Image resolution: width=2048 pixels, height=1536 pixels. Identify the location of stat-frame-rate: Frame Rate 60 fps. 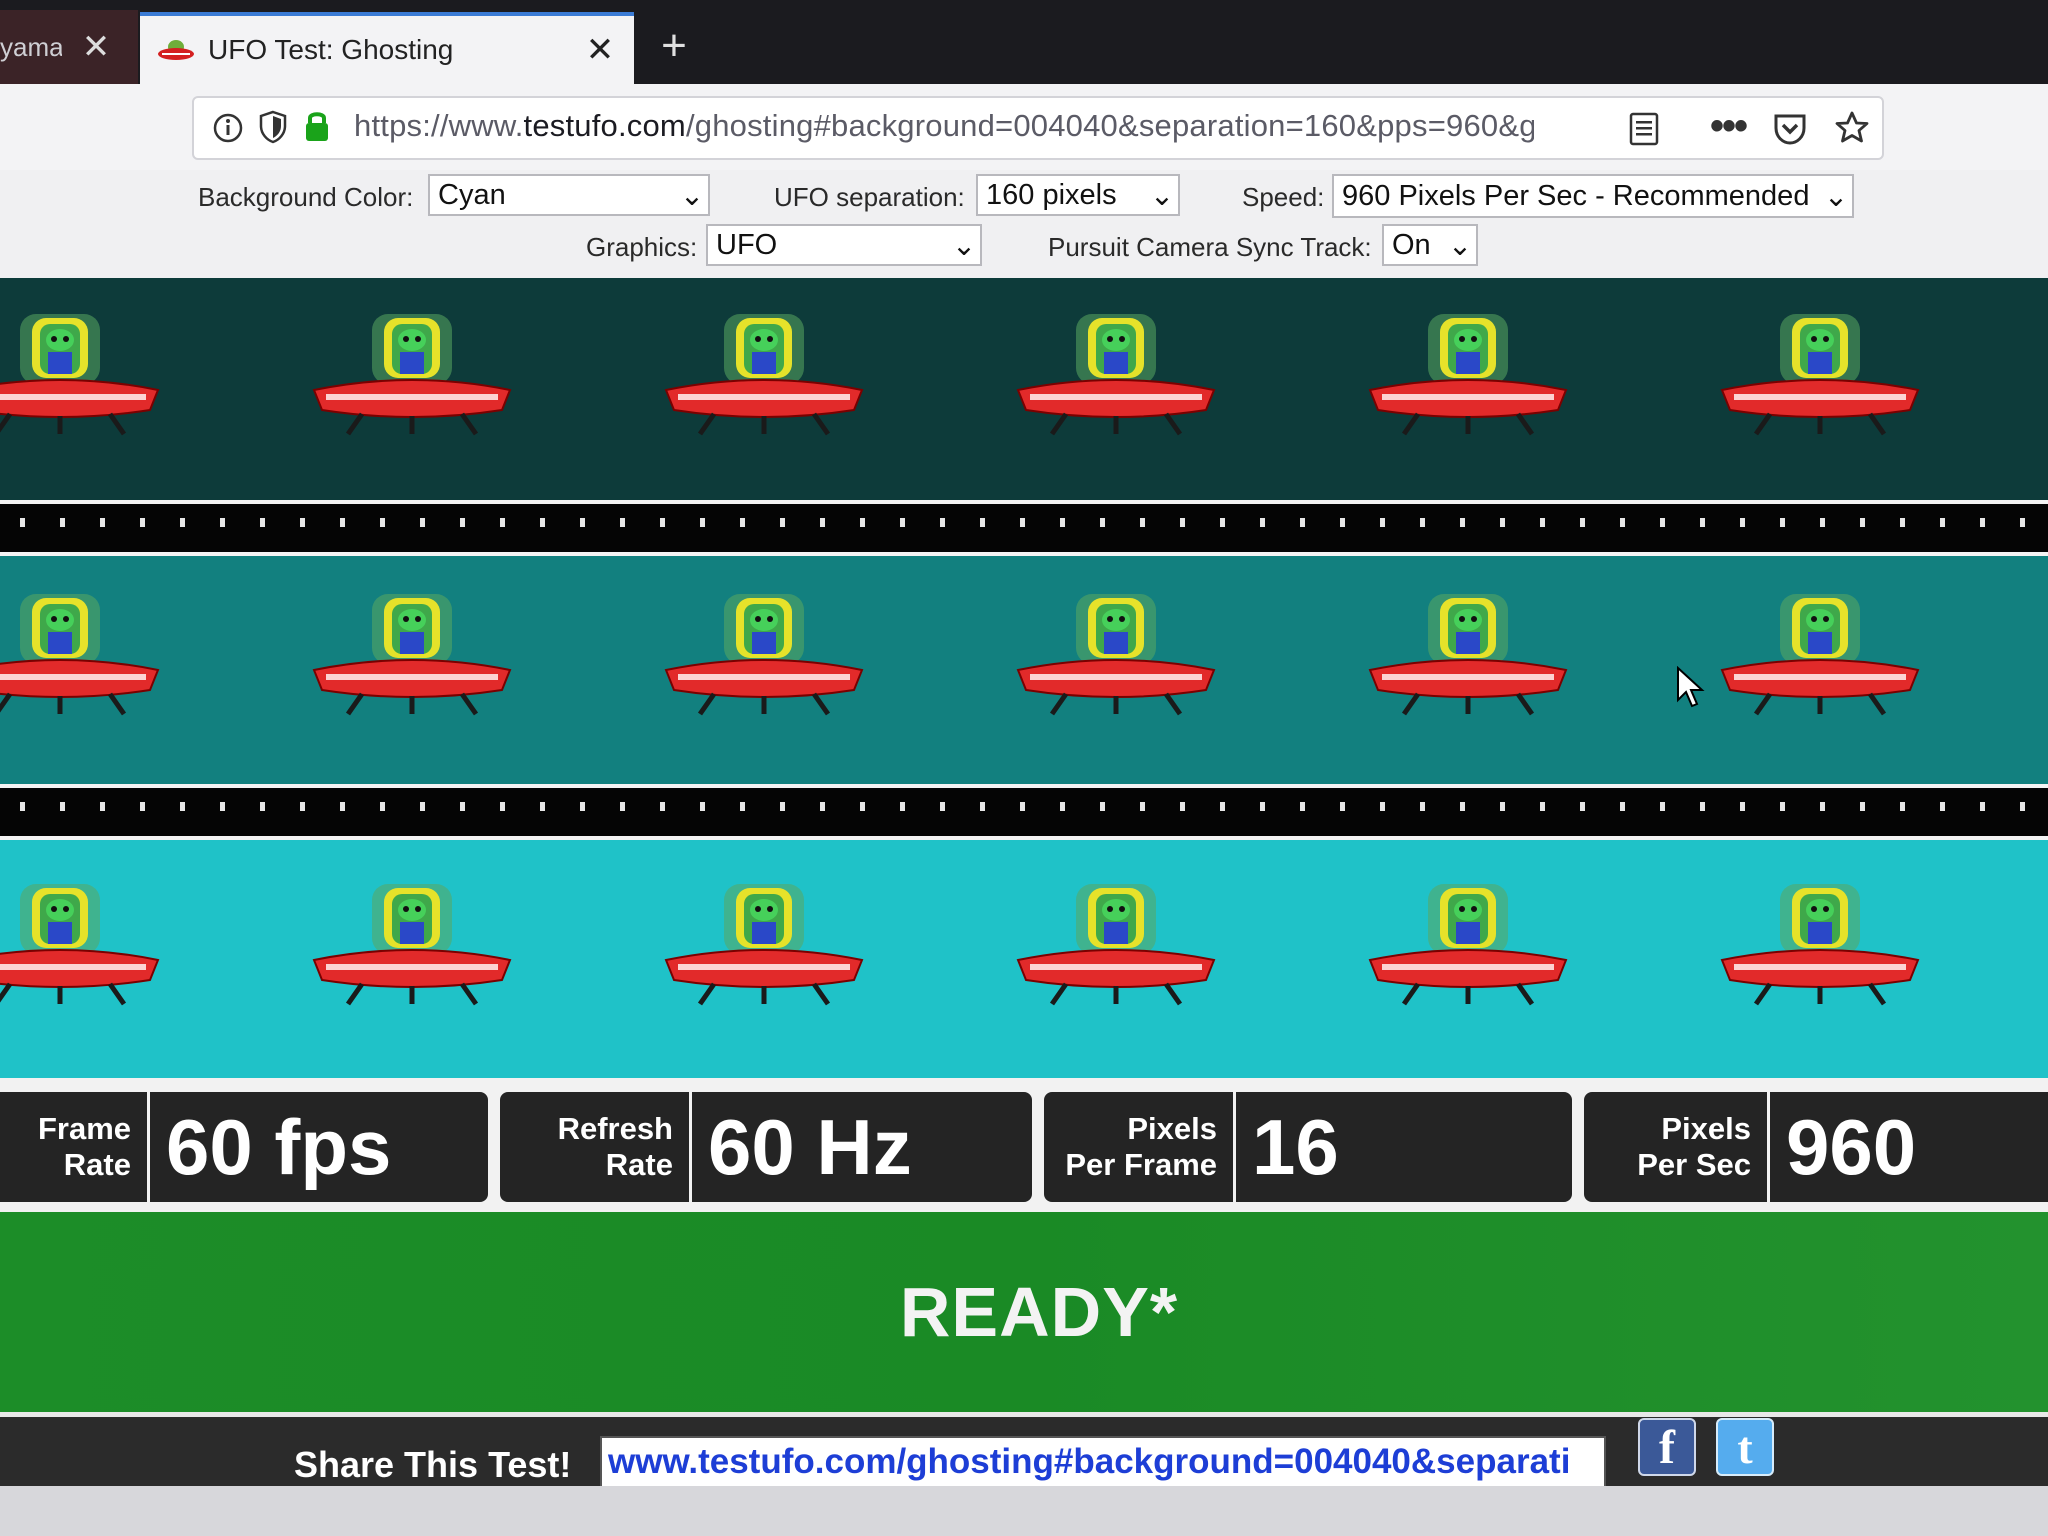
(244, 1147).